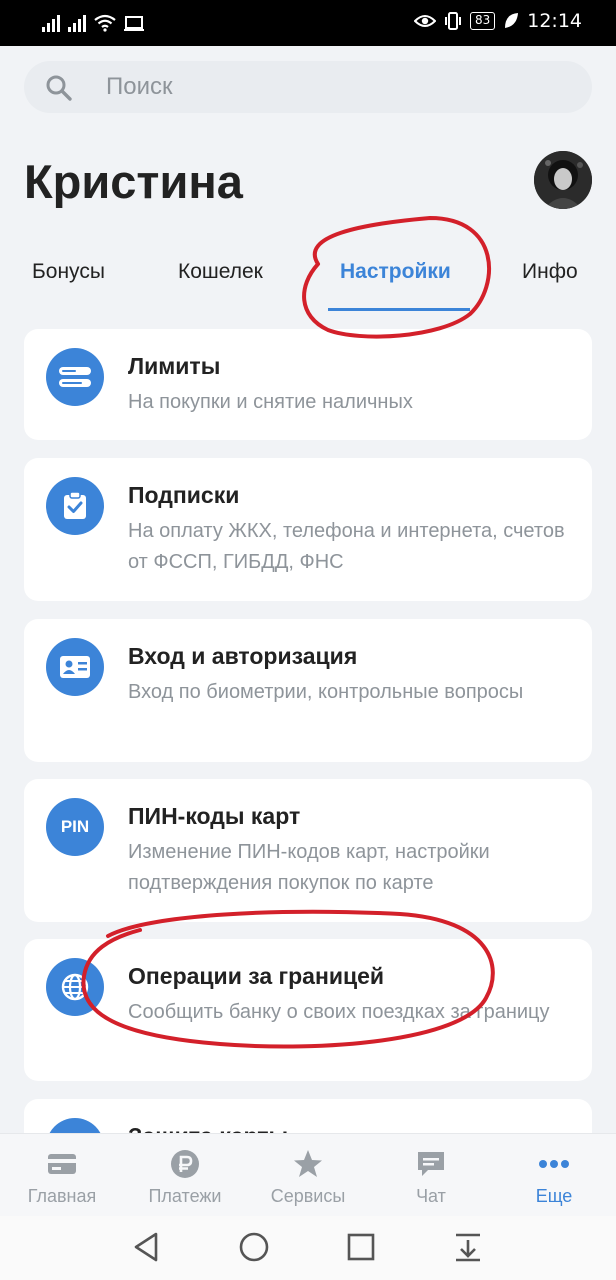 This screenshot has width=616, height=1280. What do you see at coordinates (550, 272) in the screenshot?
I see `tab-info: Инфо` at bounding box center [550, 272].